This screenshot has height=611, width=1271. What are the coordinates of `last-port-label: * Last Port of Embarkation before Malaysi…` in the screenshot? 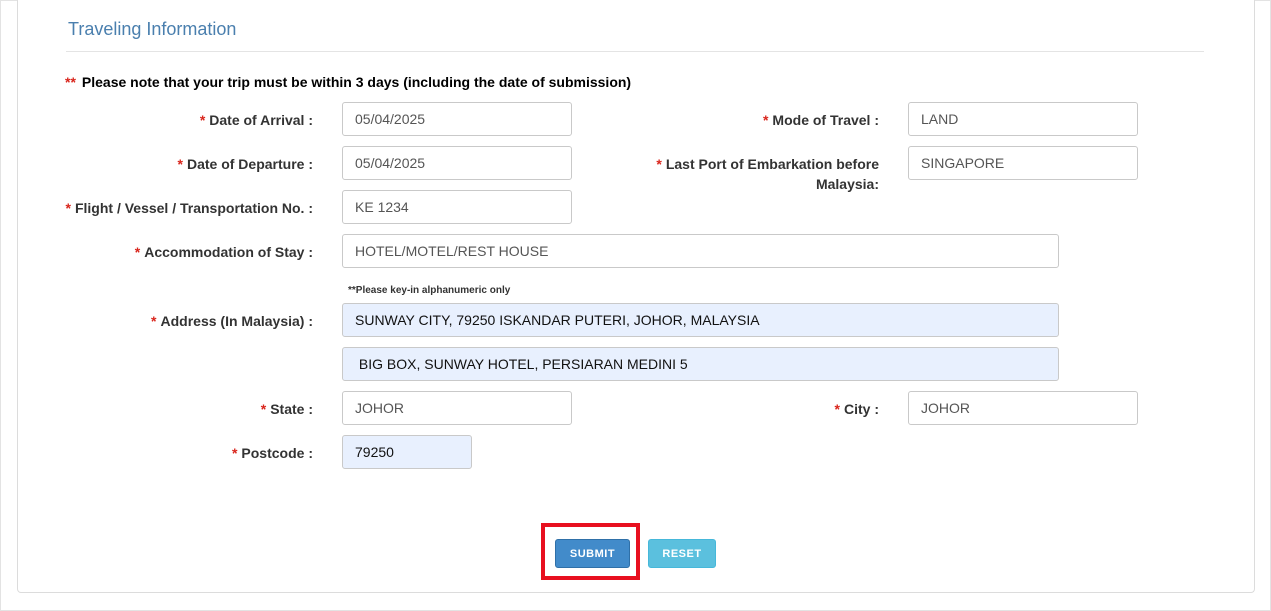 It's located at (767, 174).